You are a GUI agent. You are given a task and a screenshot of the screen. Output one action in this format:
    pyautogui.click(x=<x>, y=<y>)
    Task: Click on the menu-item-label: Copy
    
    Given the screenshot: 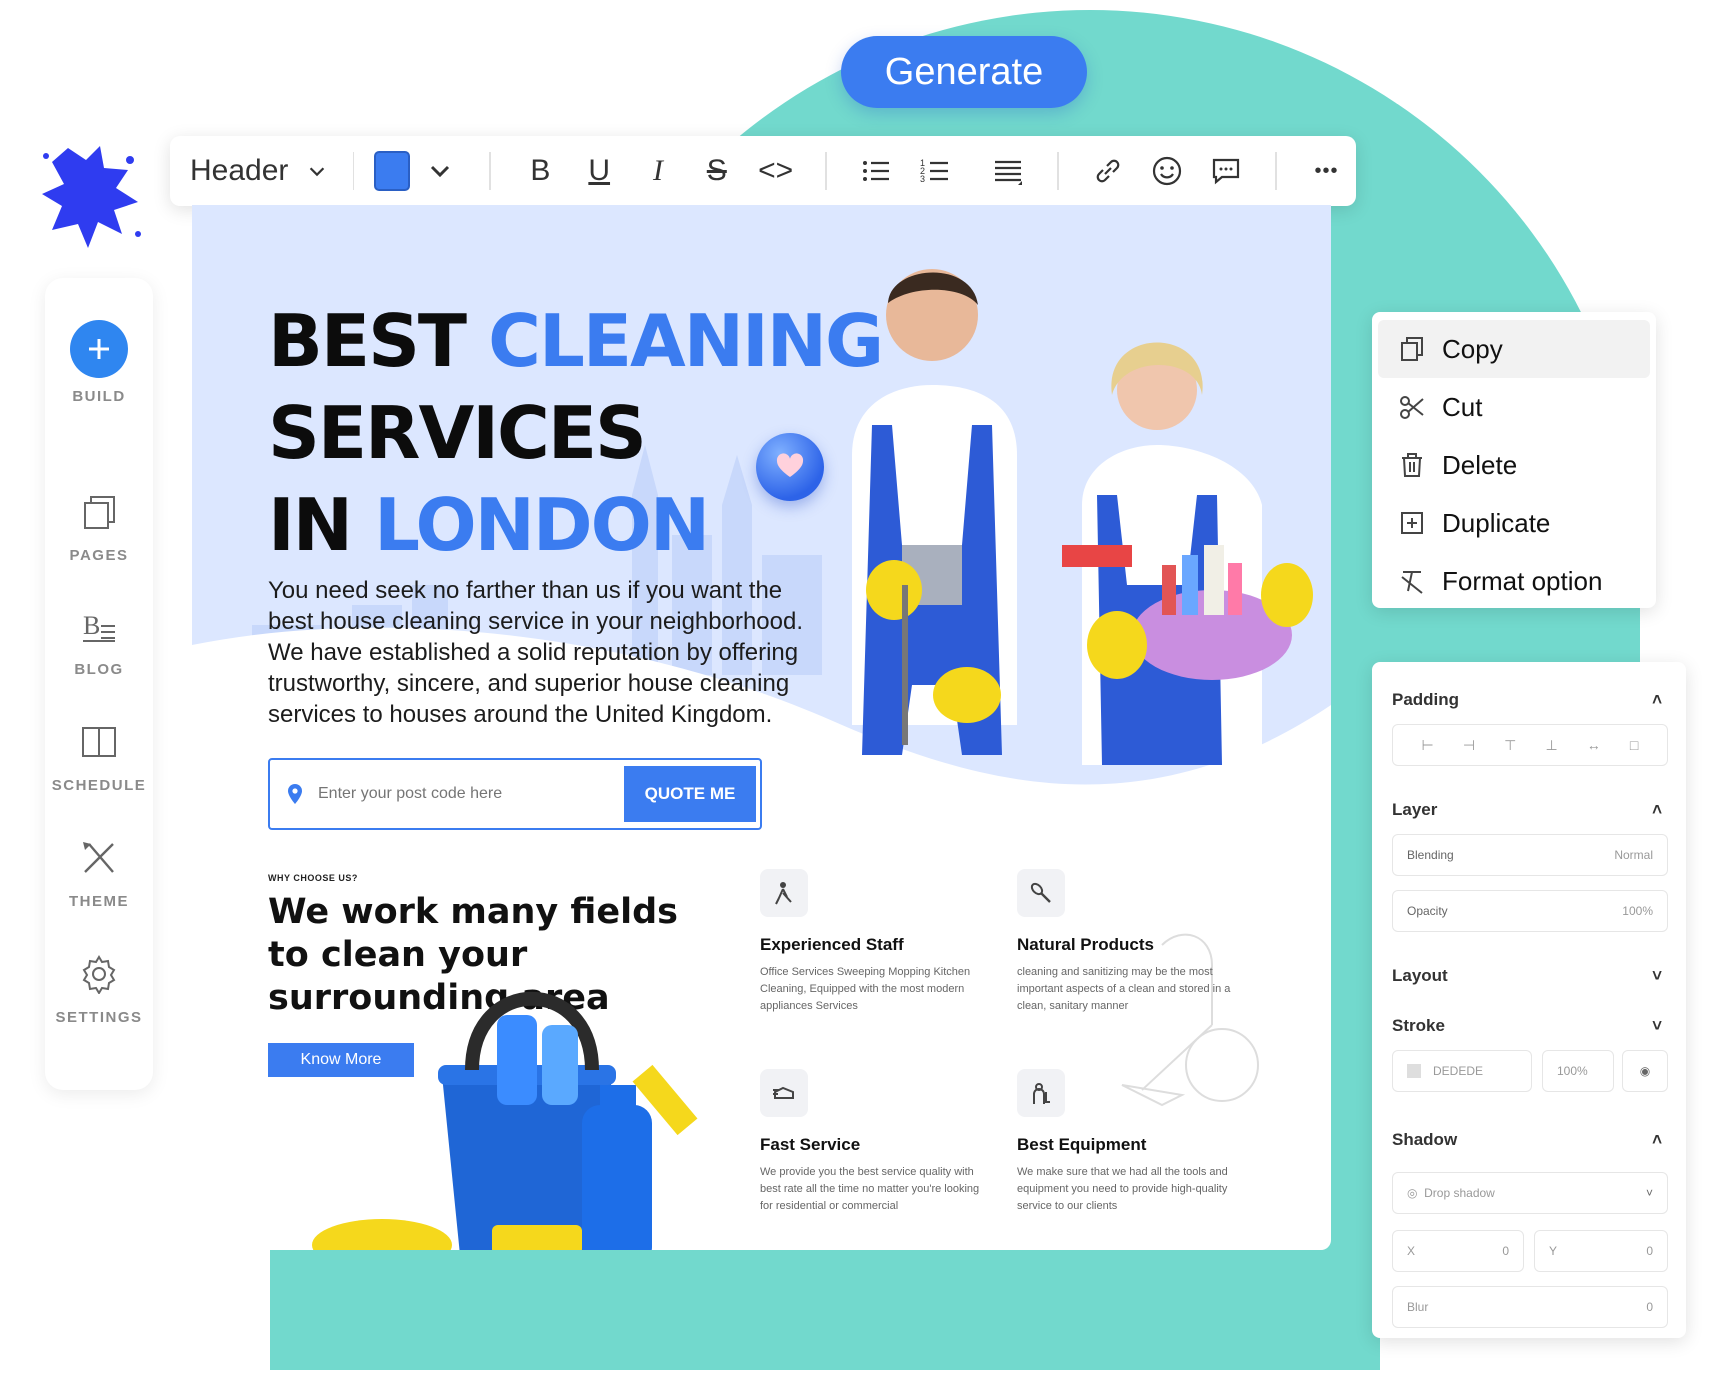 What is the action you would take?
    pyautogui.click(x=1472, y=348)
    